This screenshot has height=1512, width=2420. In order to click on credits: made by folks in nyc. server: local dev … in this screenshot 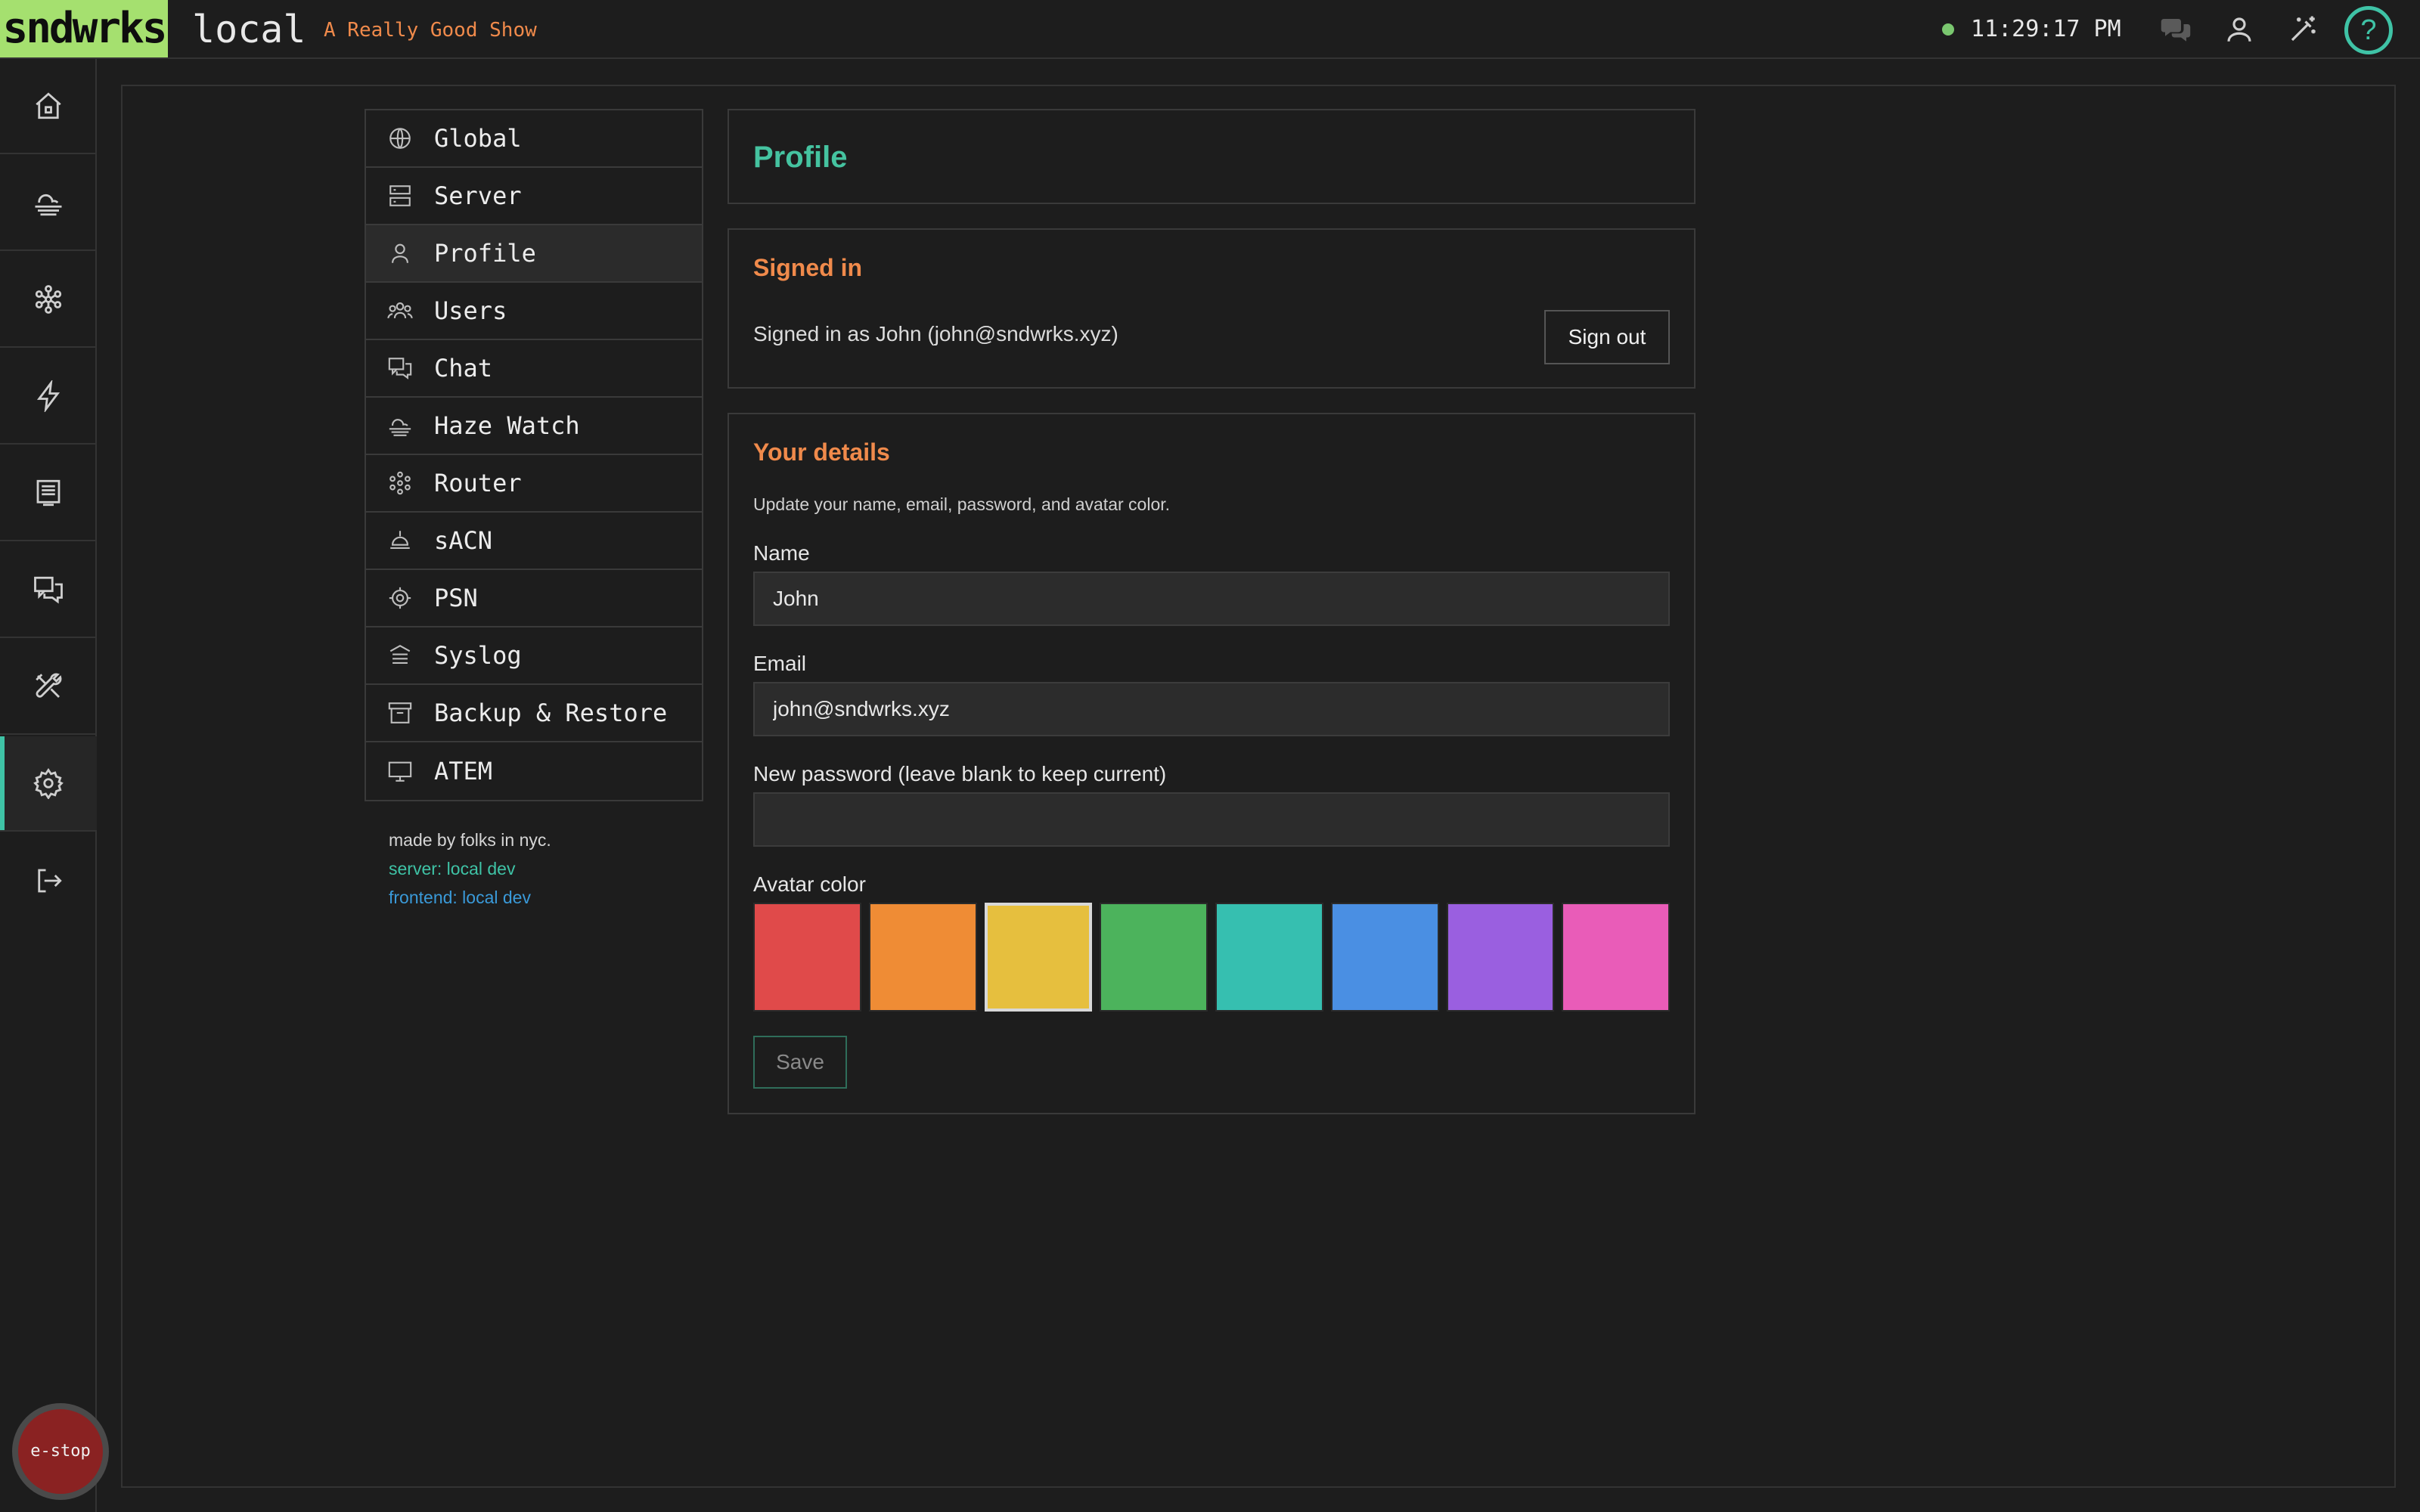, I will do `click(470, 869)`.